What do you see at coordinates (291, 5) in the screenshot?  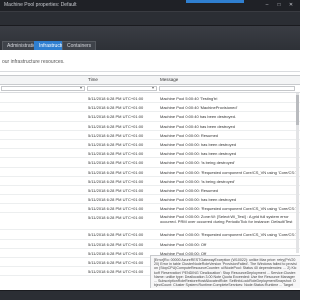 I see `close-button: ✕` at bounding box center [291, 5].